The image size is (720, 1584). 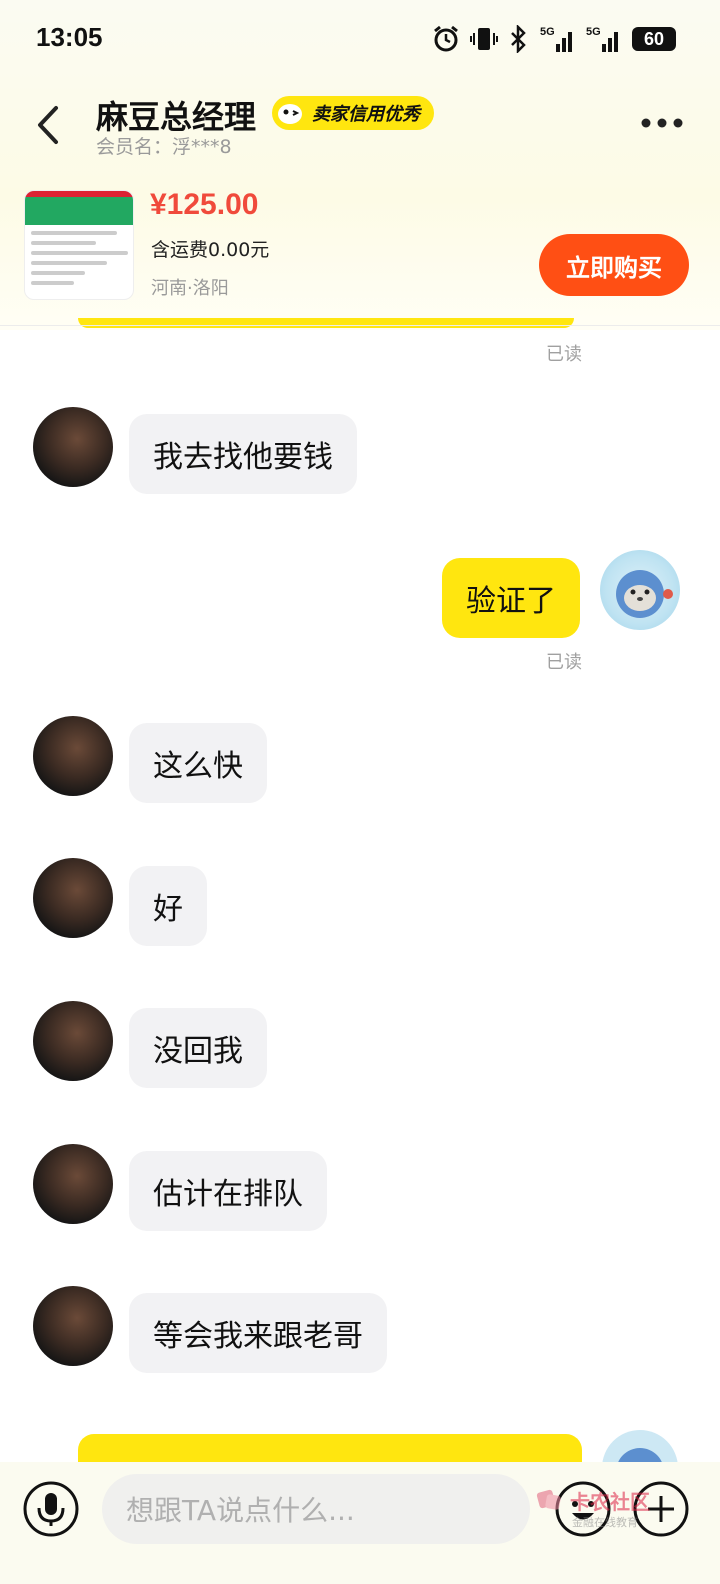 What do you see at coordinates (168, 906) in the screenshot?
I see `message-bubble: 好` at bounding box center [168, 906].